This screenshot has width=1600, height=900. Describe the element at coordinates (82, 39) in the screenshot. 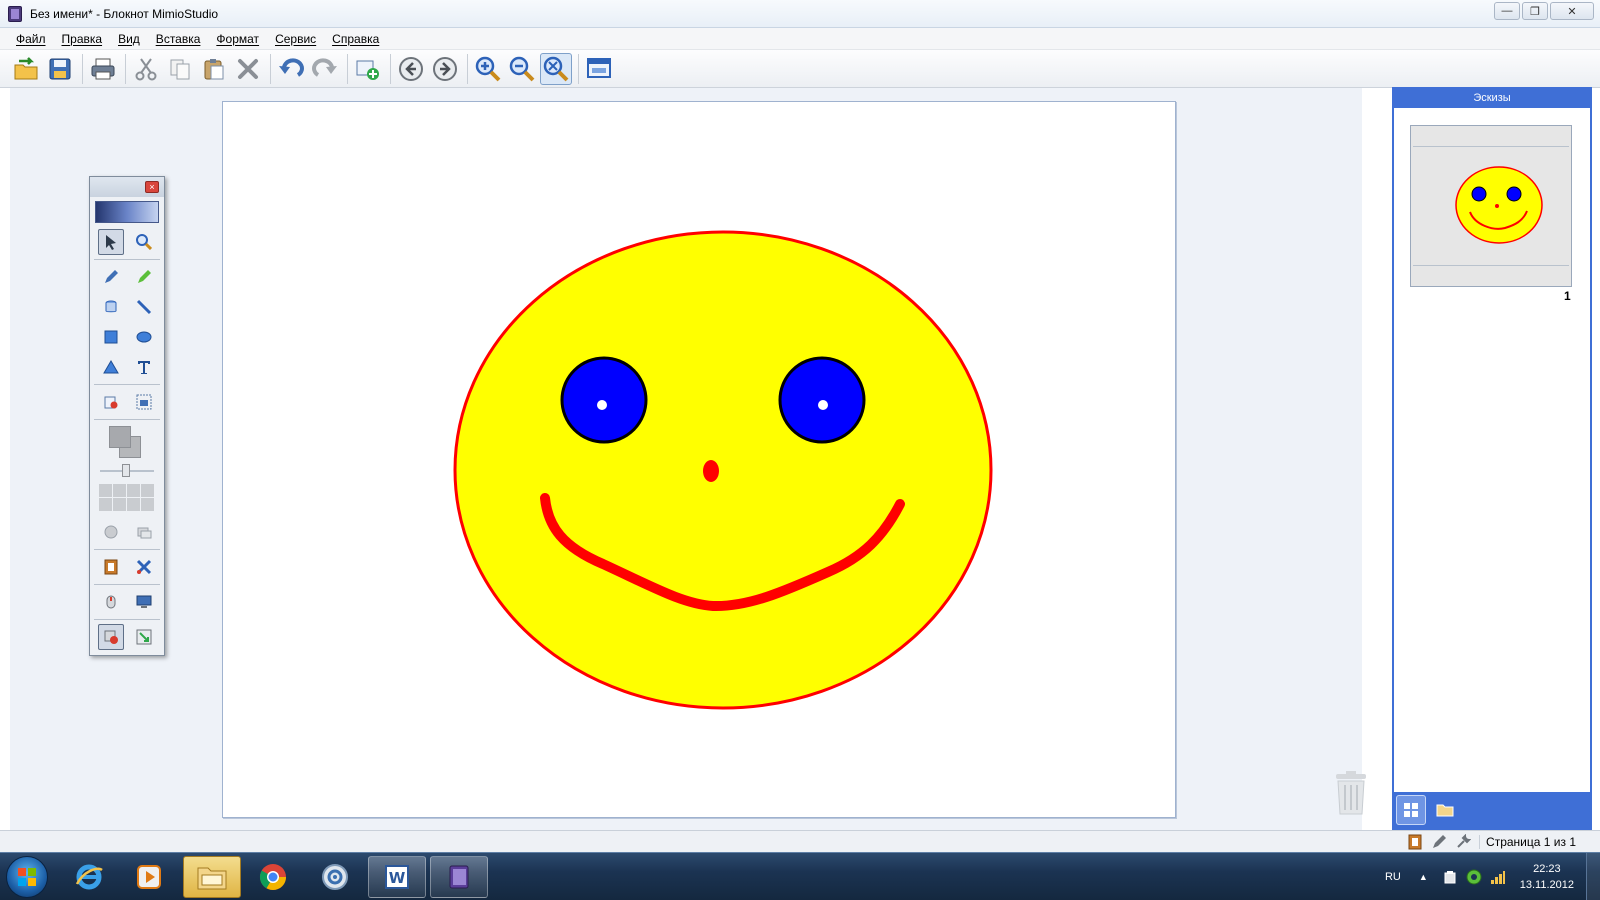

I see `menu-edit: Правка` at that location.